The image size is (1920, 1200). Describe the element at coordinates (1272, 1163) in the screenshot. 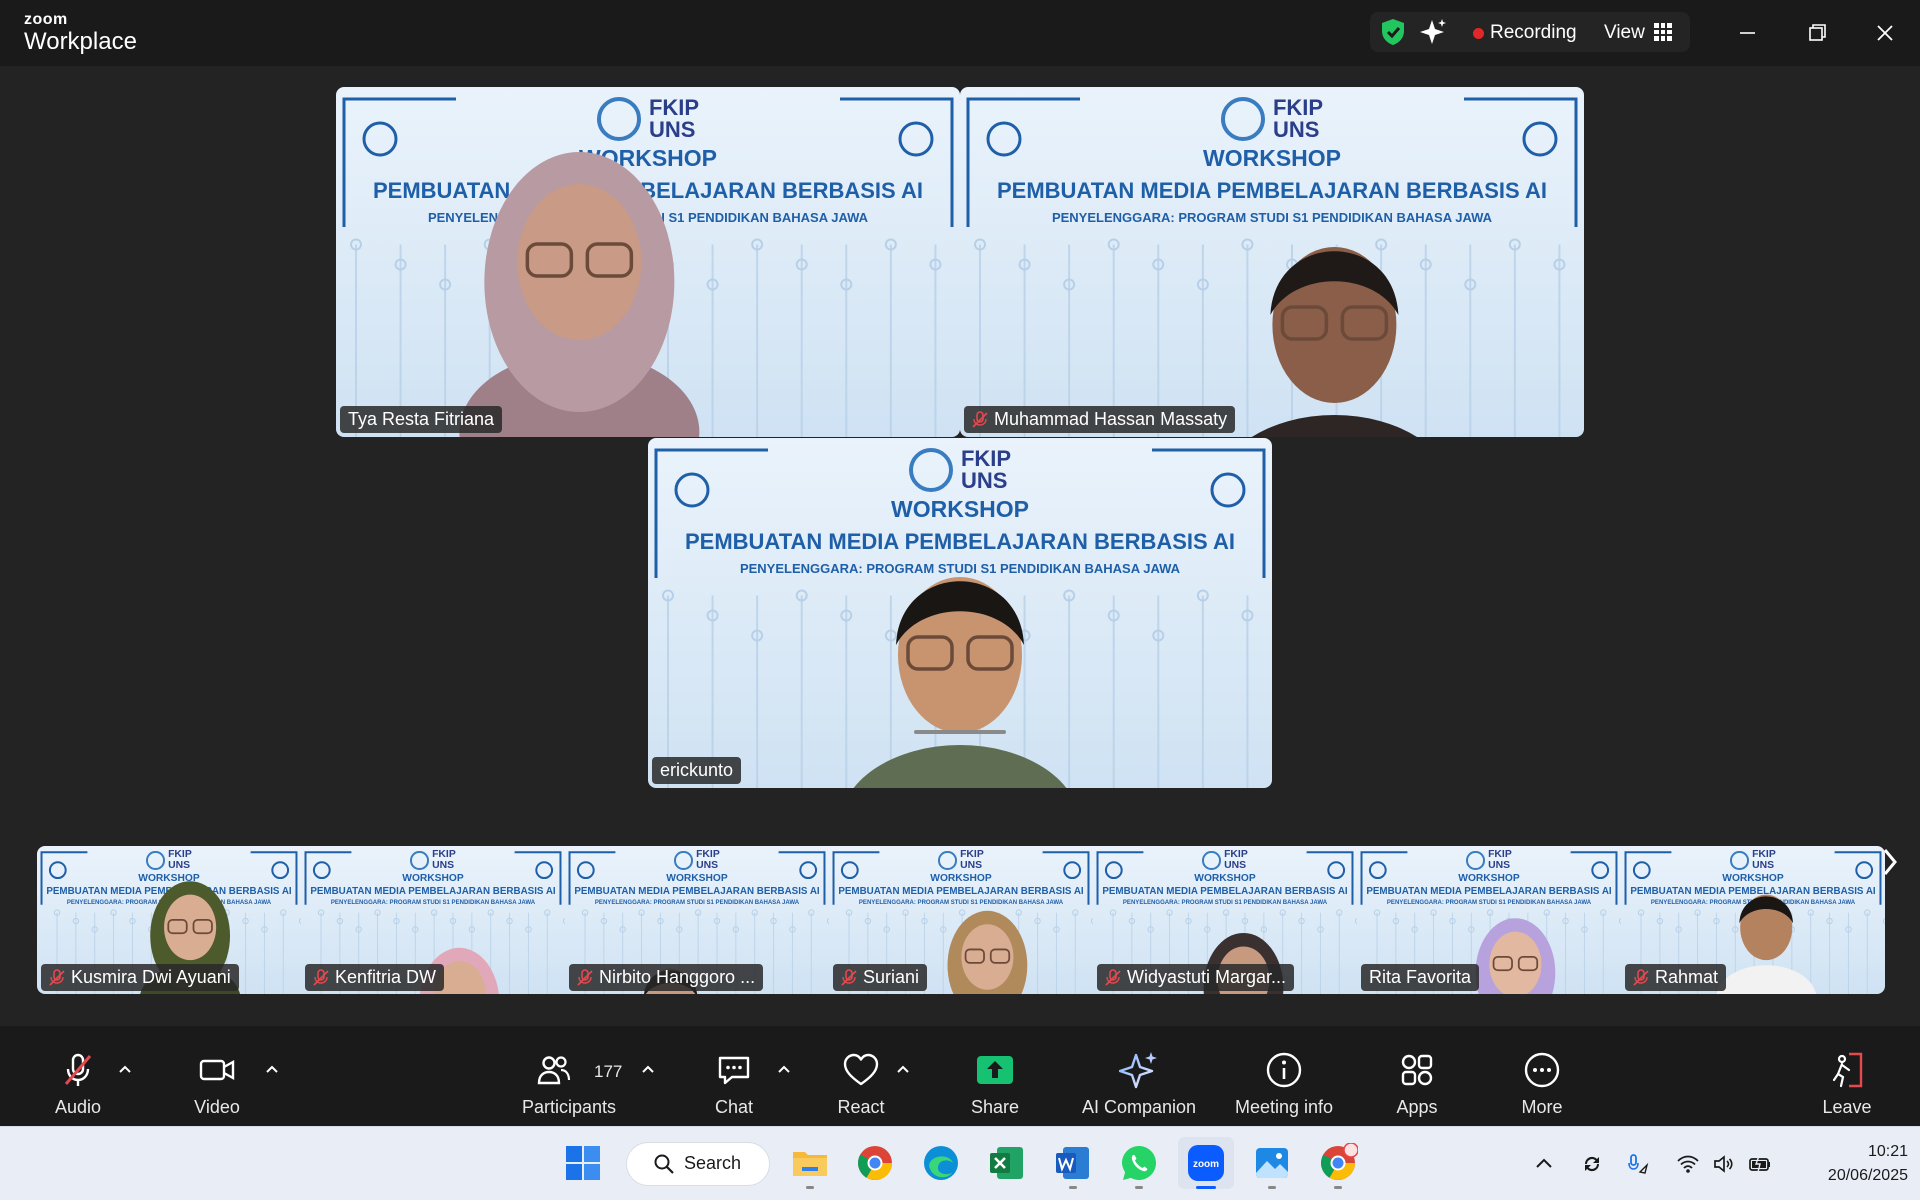

I see `photos-icon` at that location.